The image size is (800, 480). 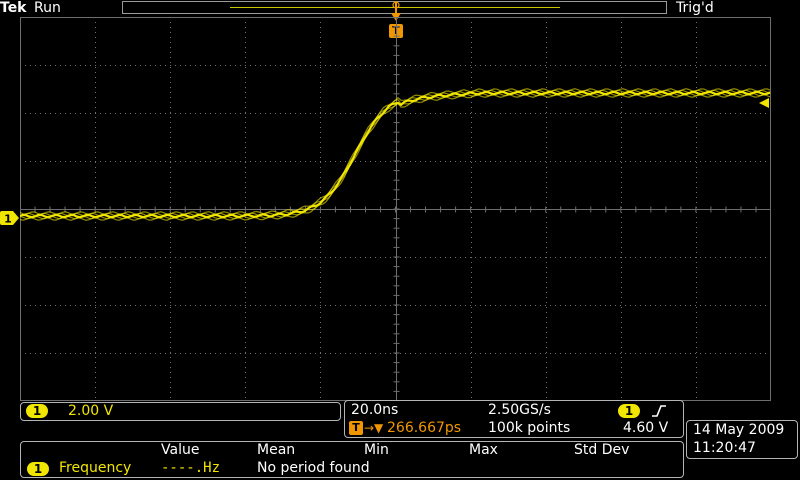 What do you see at coordinates (38, 469) in the screenshot?
I see `measurement-source-badge: 1` at bounding box center [38, 469].